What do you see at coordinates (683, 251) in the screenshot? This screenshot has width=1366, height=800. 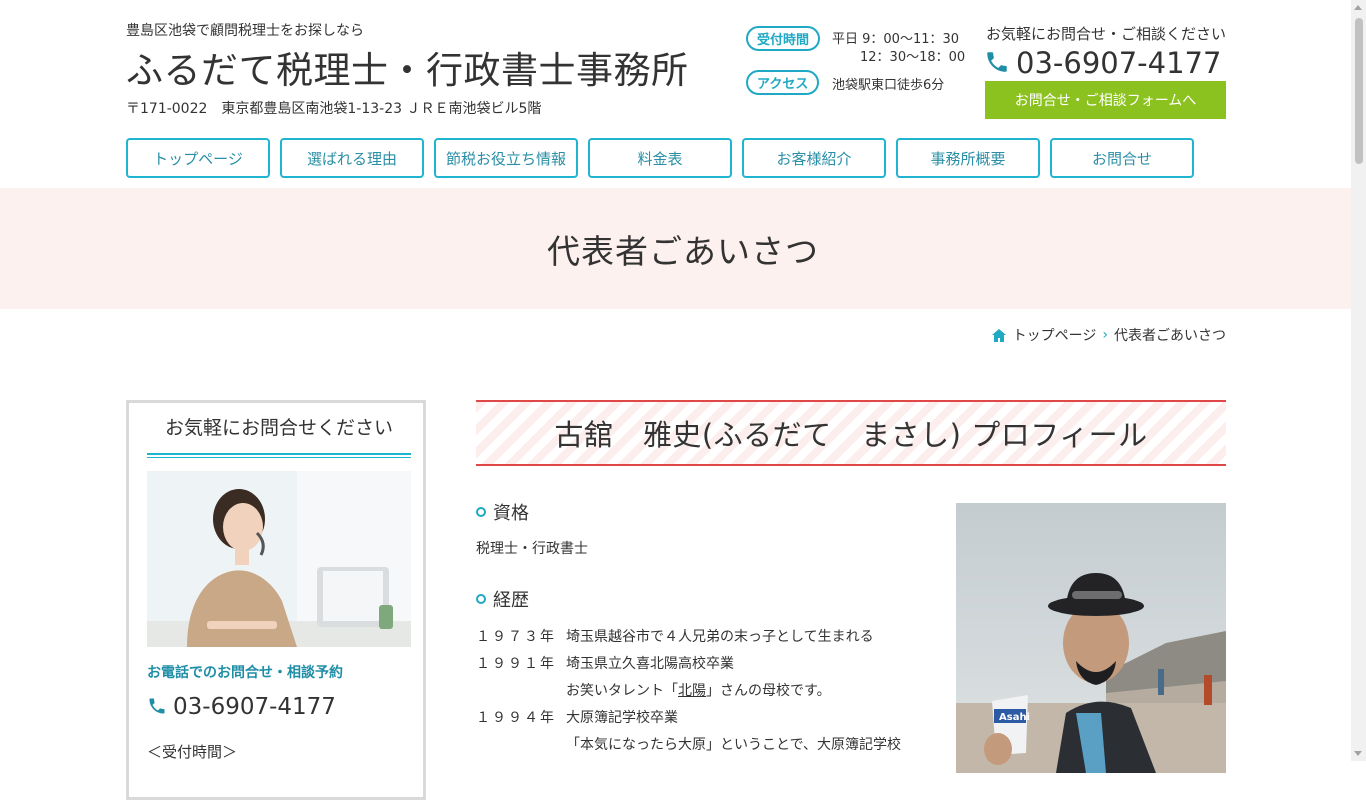 I see `page-title: 代表者ごあいさつ` at bounding box center [683, 251].